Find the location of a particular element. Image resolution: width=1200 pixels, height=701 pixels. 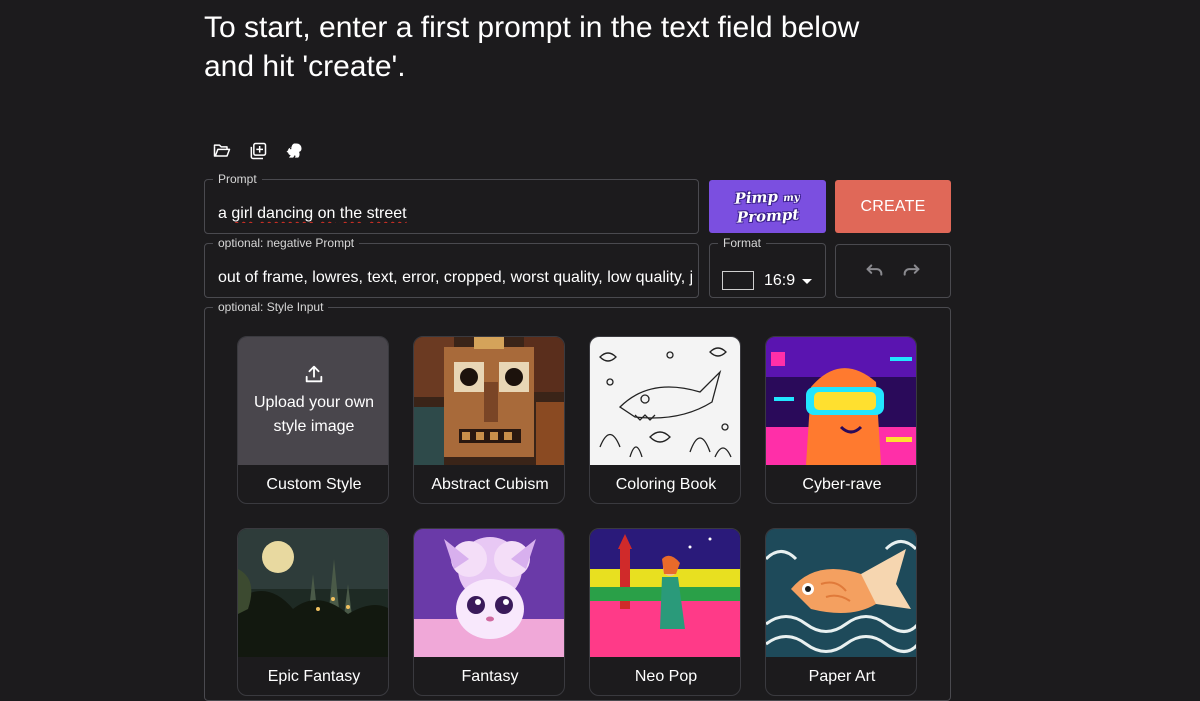

coloring-book-image is located at coordinates (665, 401).